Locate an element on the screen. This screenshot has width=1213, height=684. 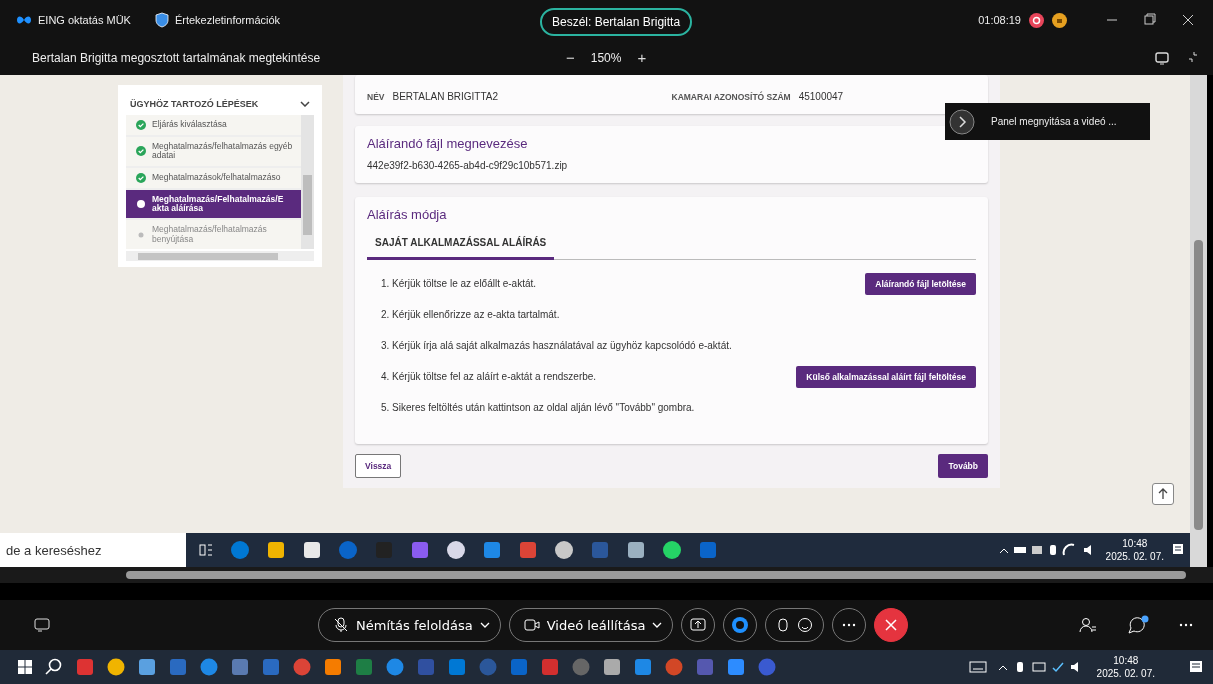
app-name: EING oktatás MÜK is located at coordinates (84, 20).